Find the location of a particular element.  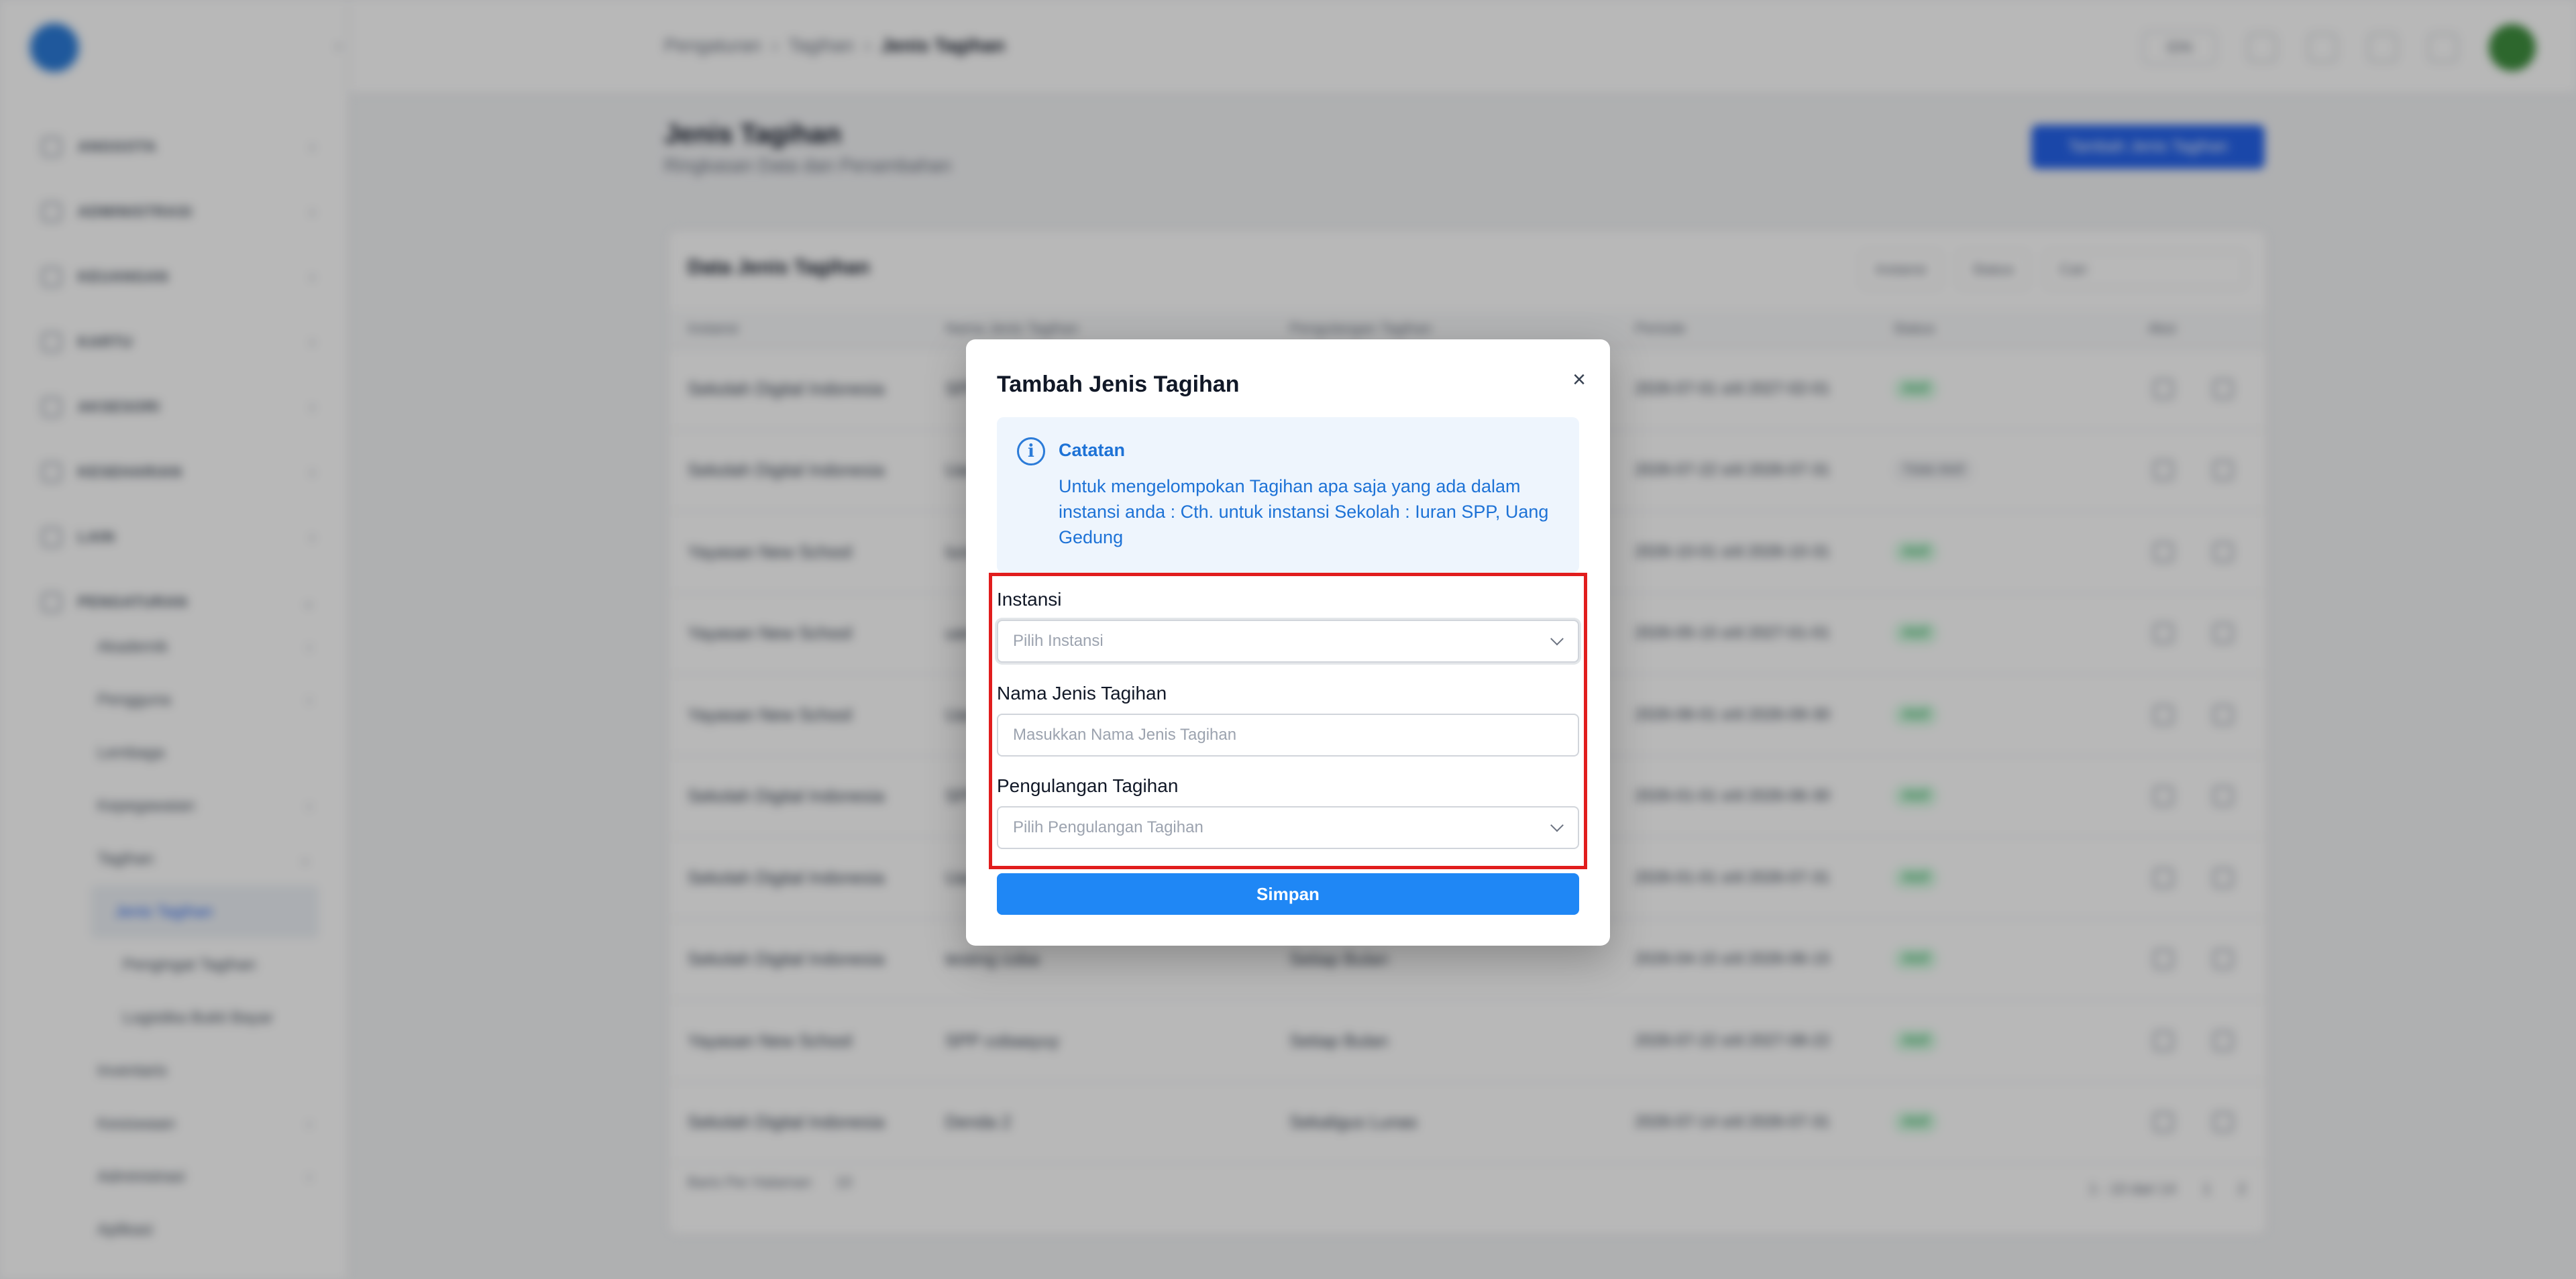

instansi-select: Pilih Instansi is located at coordinates (1288, 641).